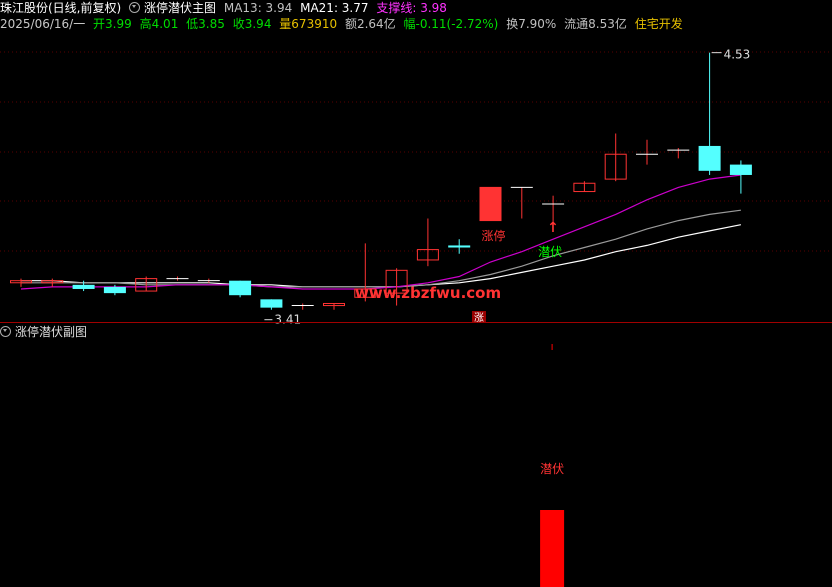 This screenshot has width=832, height=587. What do you see at coordinates (5, 331) in the screenshot?
I see `dropdown-circle-icon` at bounding box center [5, 331].